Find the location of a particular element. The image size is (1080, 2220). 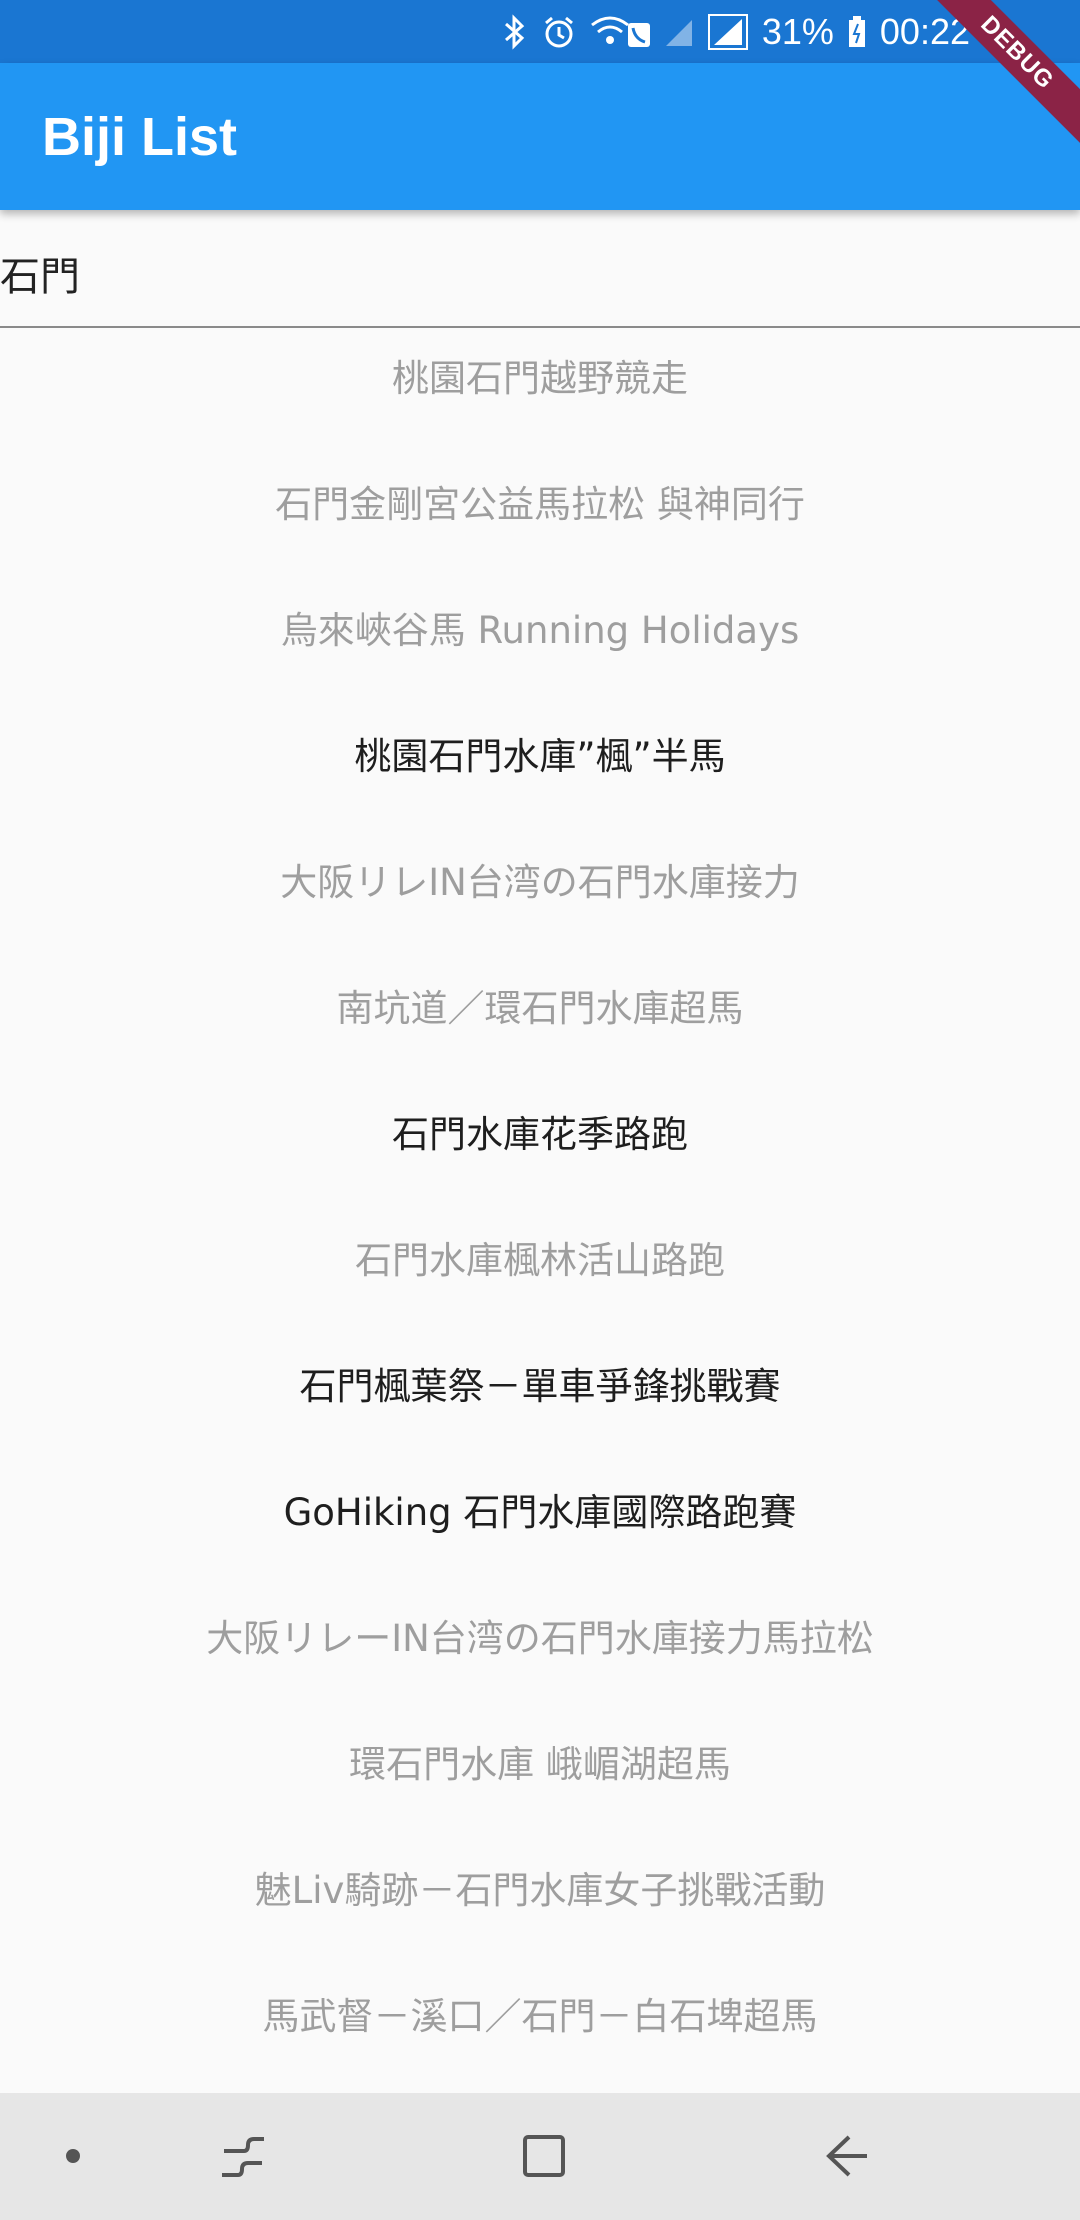

alarm-icon is located at coordinates (559, 32).